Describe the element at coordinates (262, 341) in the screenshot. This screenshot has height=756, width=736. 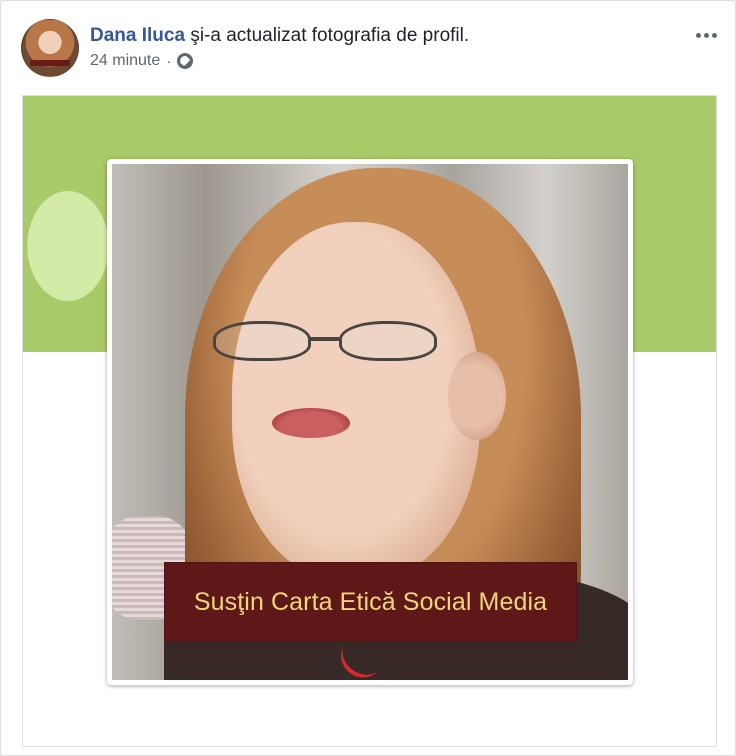
I see `left-glasses-lens` at that location.